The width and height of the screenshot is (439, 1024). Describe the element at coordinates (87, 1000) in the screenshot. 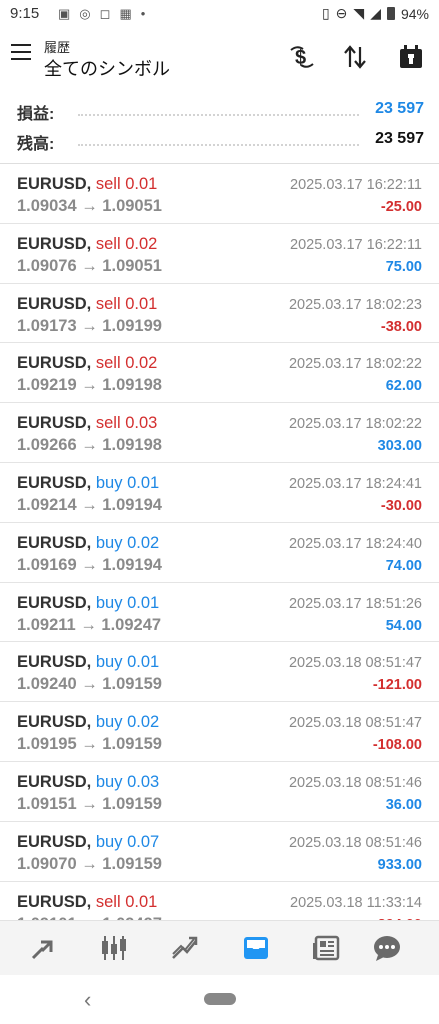

I see `back-icon: ‹` at that location.